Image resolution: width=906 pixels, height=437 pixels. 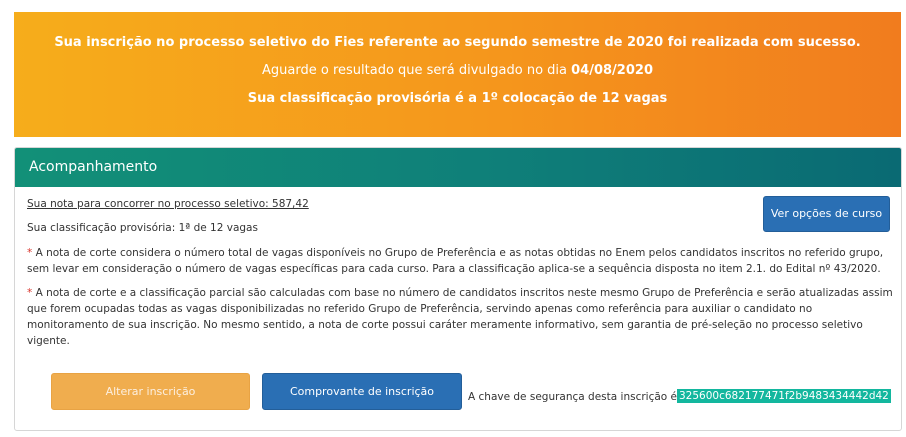 I want to click on chave-value: 325600c682177471f2b9483434442d42, so click(x=784, y=396).